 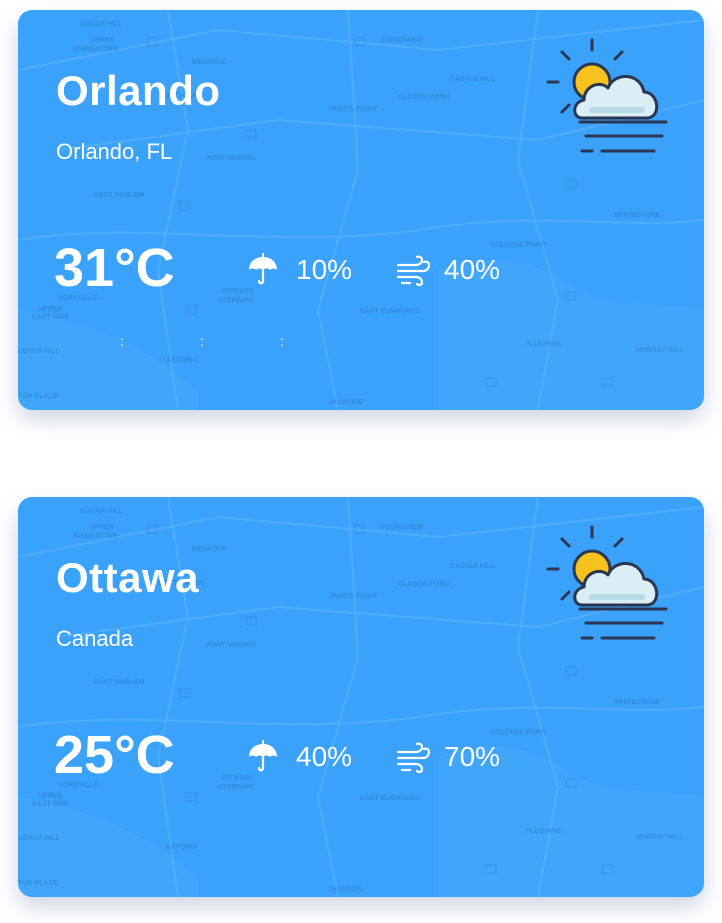 I want to click on wind-stat: 40%, so click(x=448, y=270).